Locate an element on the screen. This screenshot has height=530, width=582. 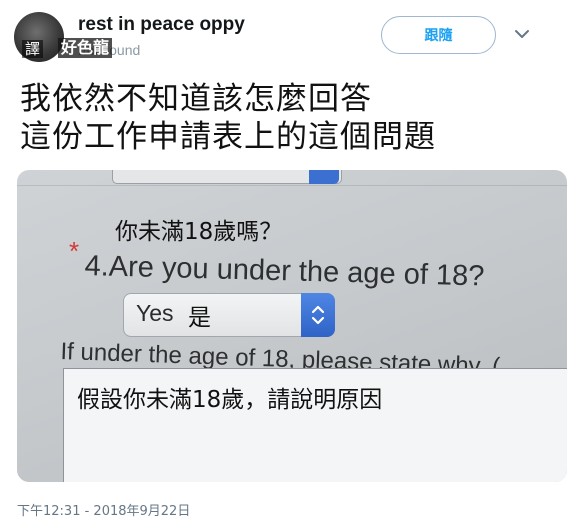
select-value: Yes is located at coordinates (155, 313).